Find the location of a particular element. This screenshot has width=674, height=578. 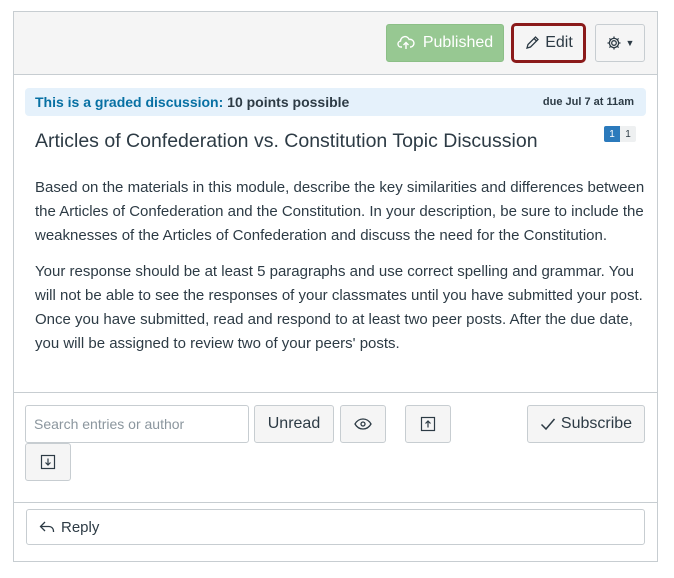

published-label: Published is located at coordinates (458, 42).